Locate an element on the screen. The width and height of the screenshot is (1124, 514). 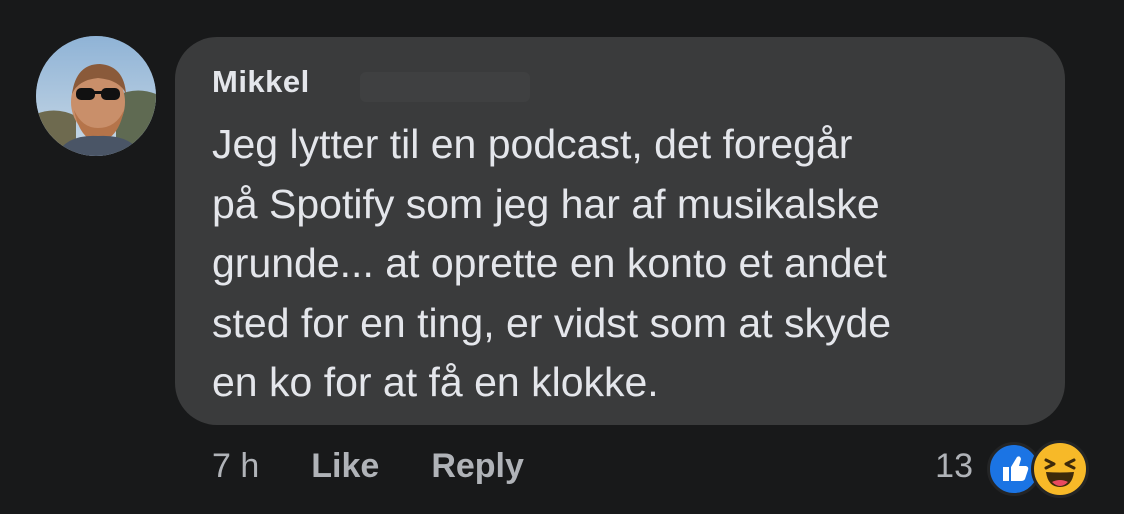
like-button: Like is located at coordinates (345, 466).